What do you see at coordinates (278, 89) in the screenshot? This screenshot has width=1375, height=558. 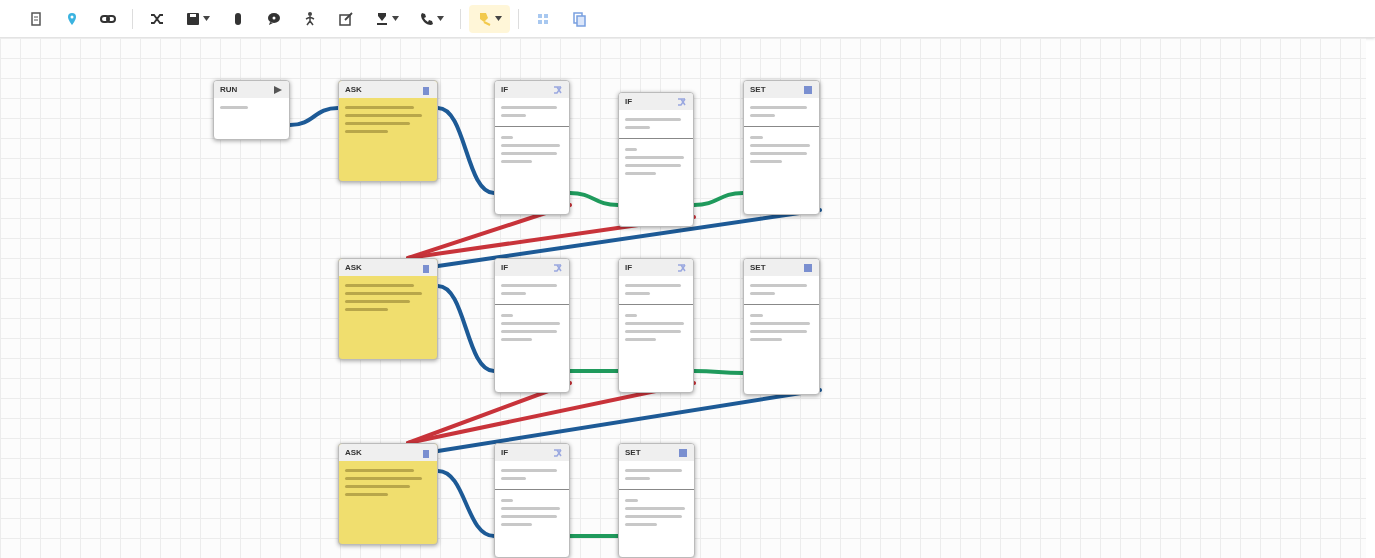 I see `play-icon` at bounding box center [278, 89].